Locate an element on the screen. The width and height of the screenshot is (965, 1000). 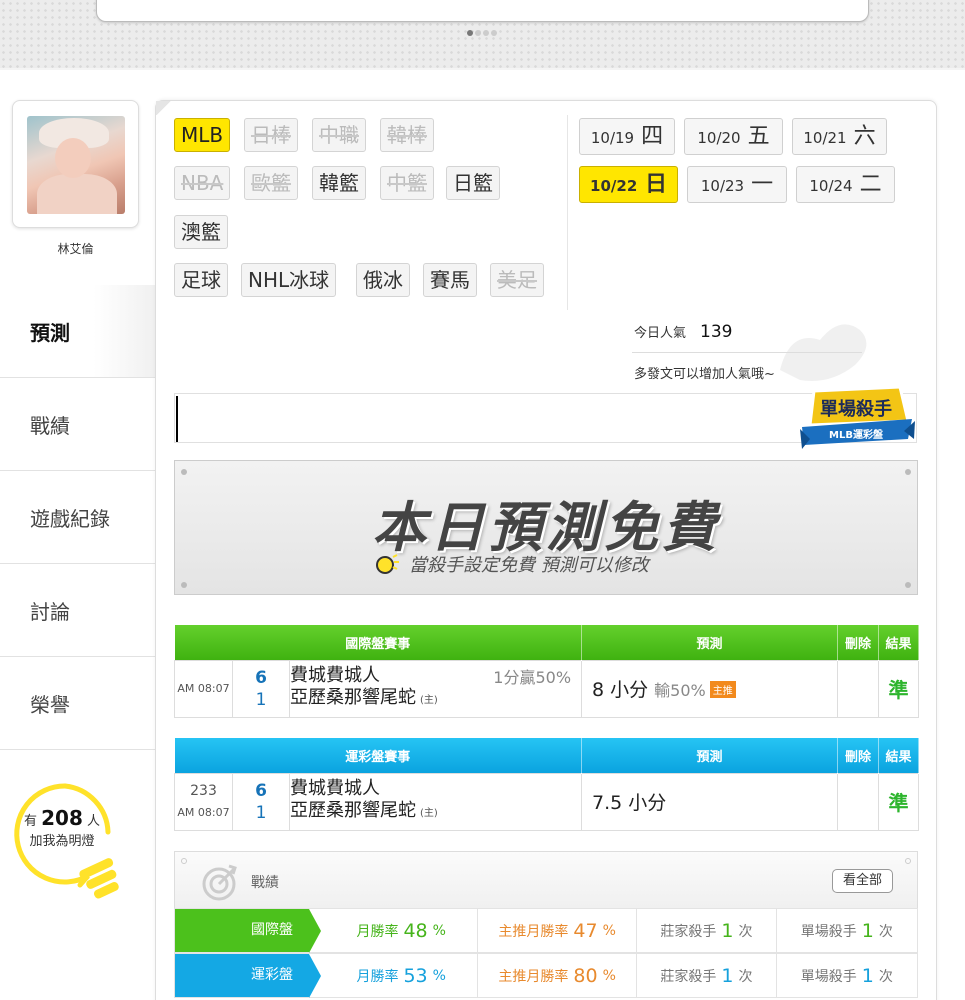
nav-item-predict: 預測 is located at coordinates (78, 331).